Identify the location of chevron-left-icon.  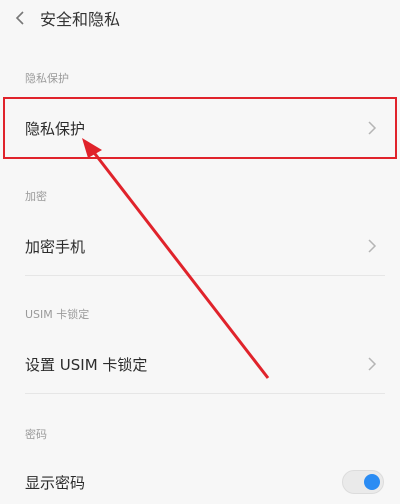
(19, 18).